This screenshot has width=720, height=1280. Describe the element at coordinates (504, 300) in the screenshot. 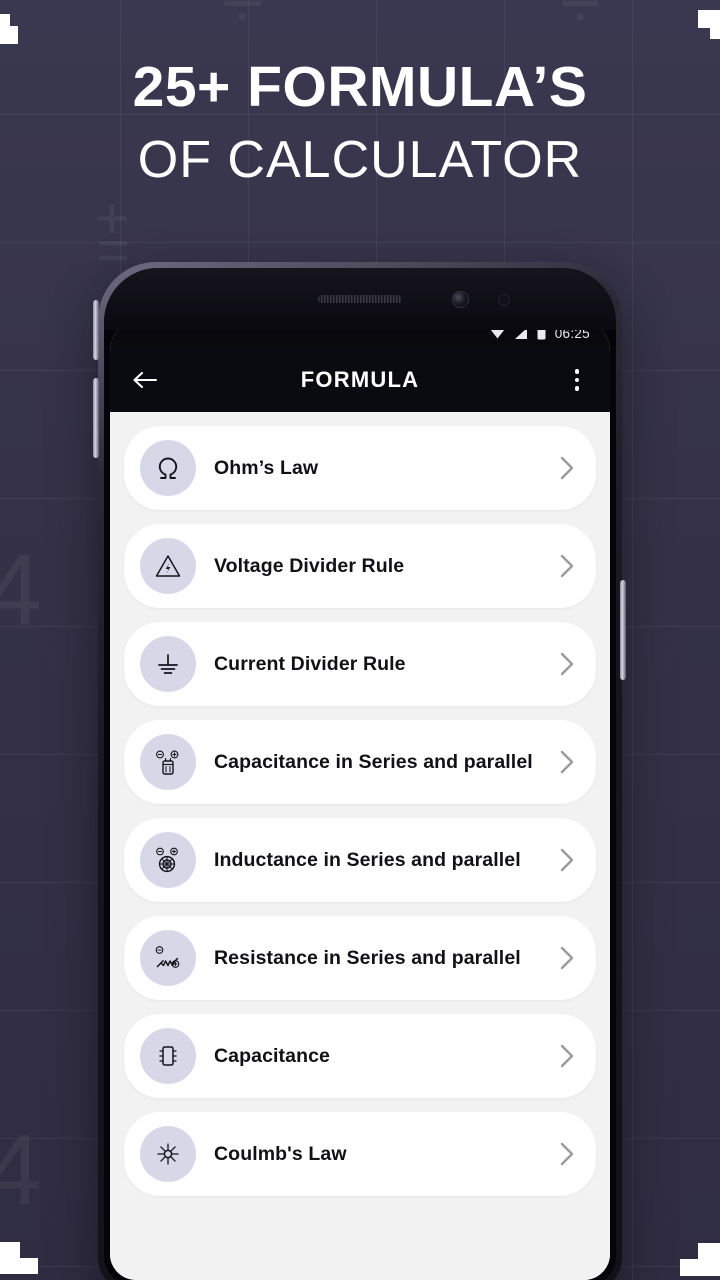

I see `proximity-sensor-icon` at that location.